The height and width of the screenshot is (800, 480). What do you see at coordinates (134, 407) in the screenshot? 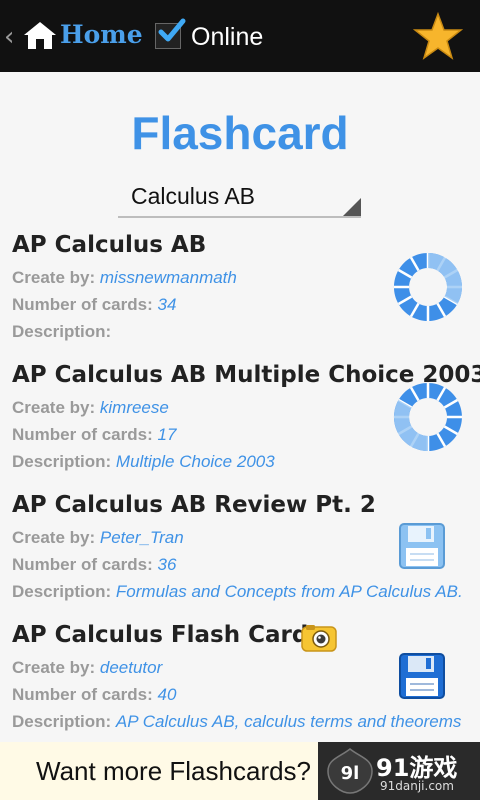
I see `creator-value: kimreese` at bounding box center [134, 407].